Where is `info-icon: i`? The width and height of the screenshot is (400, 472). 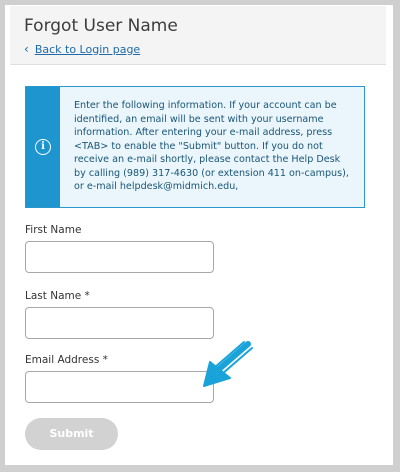
info-icon: i is located at coordinates (43, 147).